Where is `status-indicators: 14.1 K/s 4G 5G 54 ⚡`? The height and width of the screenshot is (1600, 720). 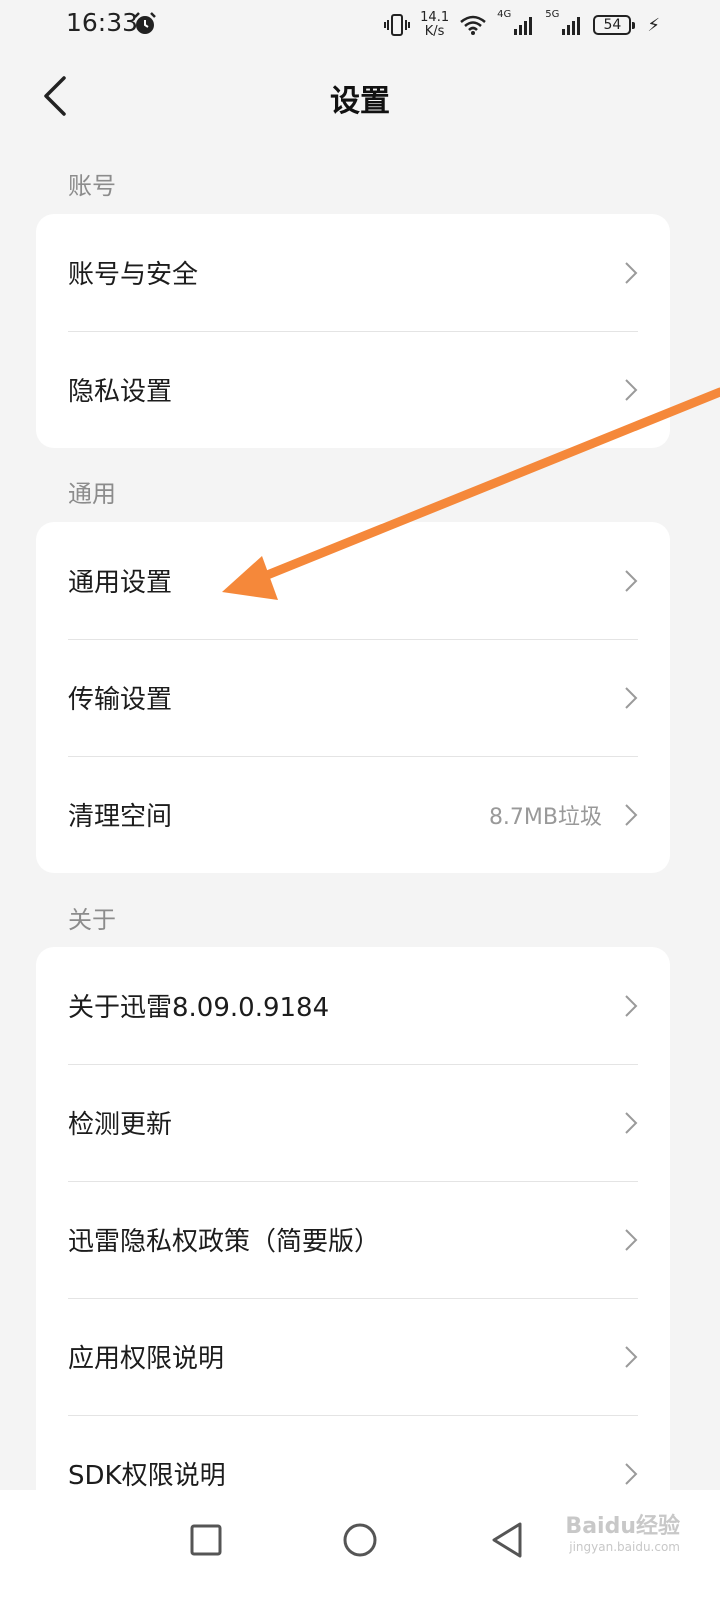 status-indicators: 14.1 K/s 4G 5G 54 ⚡ is located at coordinates (522, 25).